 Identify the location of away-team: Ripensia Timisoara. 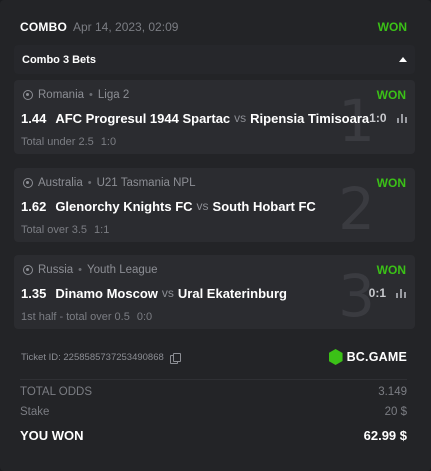
(309, 118).